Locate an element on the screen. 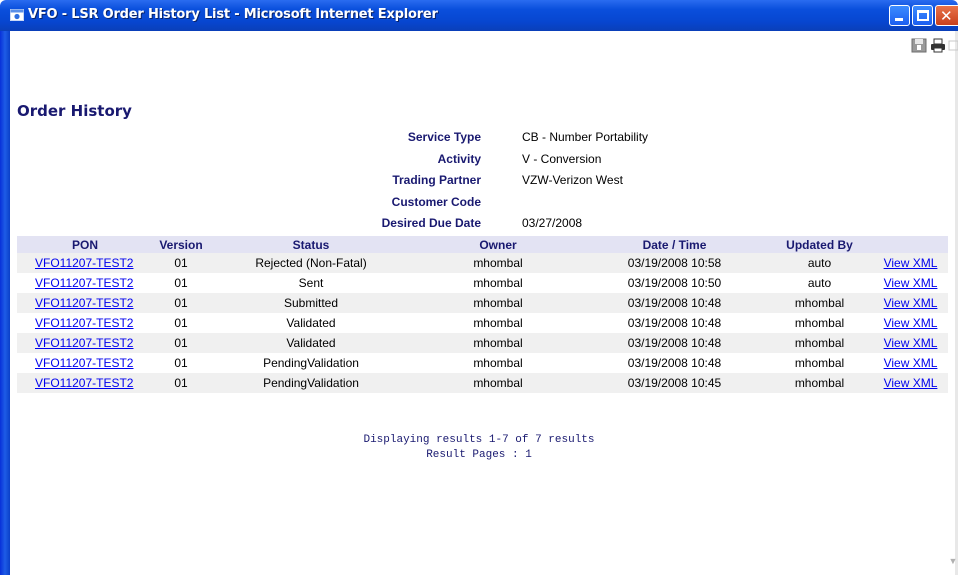 This screenshot has width=958, height=575. maximize-icon is located at coordinates (923, 15).